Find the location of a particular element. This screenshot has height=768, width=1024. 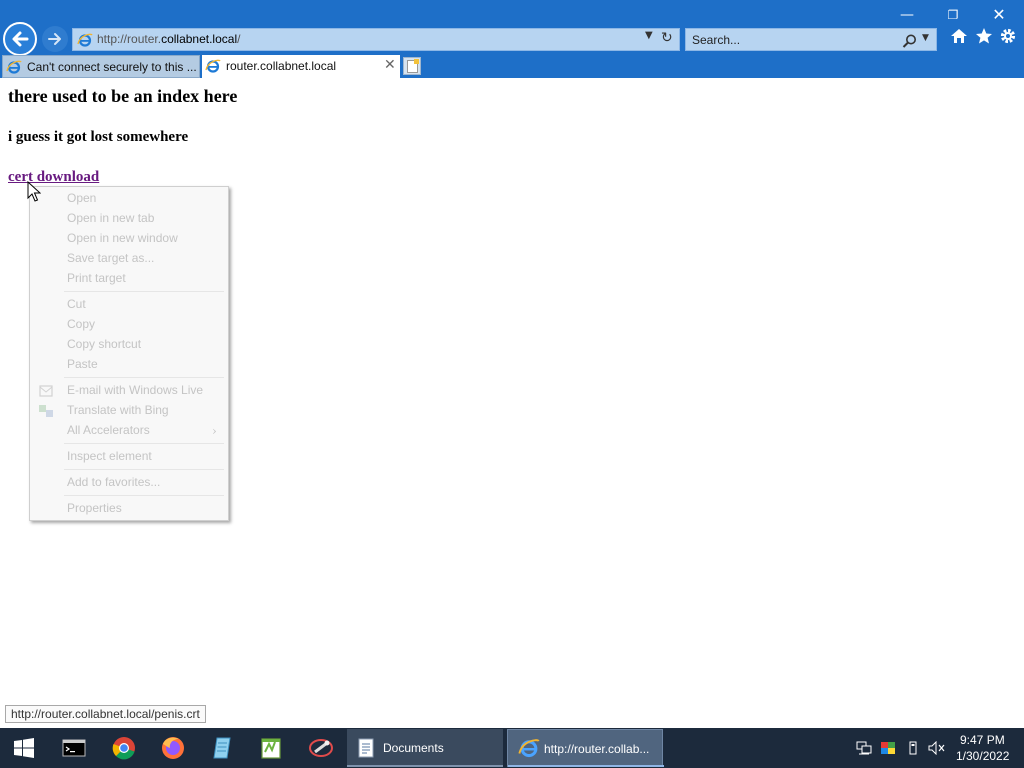

minimize-button: — is located at coordinates (907, 15).